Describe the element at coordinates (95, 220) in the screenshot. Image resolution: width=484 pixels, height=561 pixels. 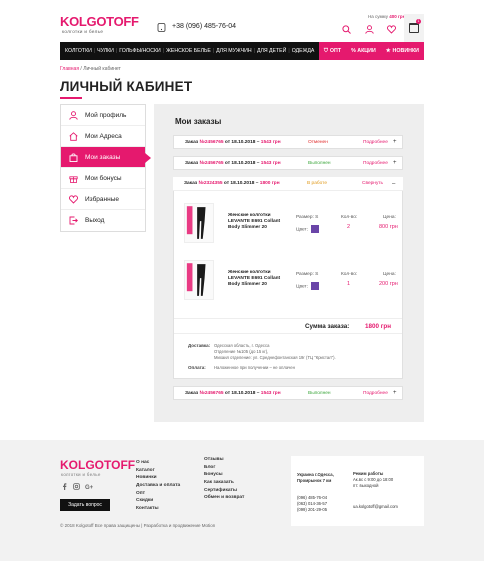
I see `sidebar-item-label: Выход` at that location.